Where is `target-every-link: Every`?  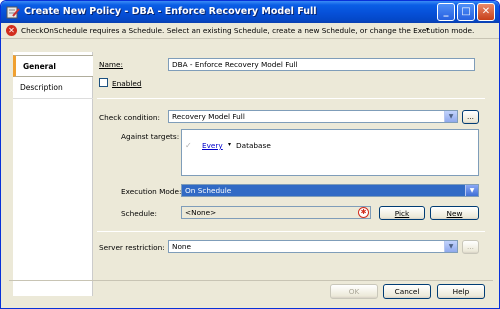
target-every-link: Every is located at coordinates (212, 145).